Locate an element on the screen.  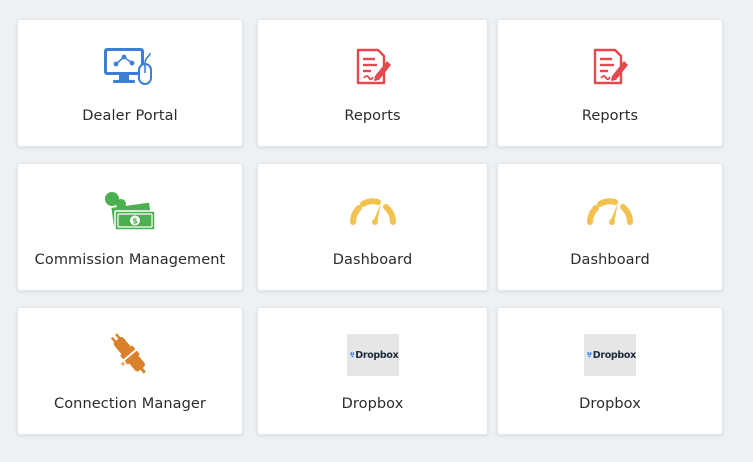
tile-connection-manager: + Connection Manager is located at coordinates (130, 371).